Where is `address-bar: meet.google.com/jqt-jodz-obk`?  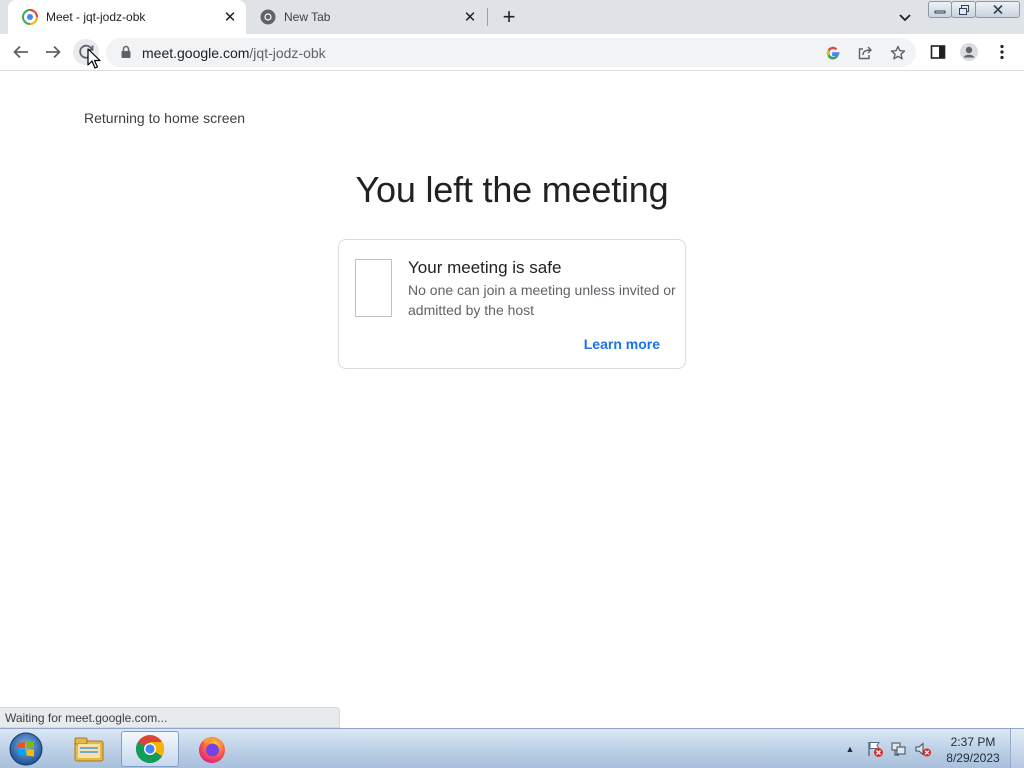 address-bar: meet.google.com/jqt-jodz-obk is located at coordinates (511, 52).